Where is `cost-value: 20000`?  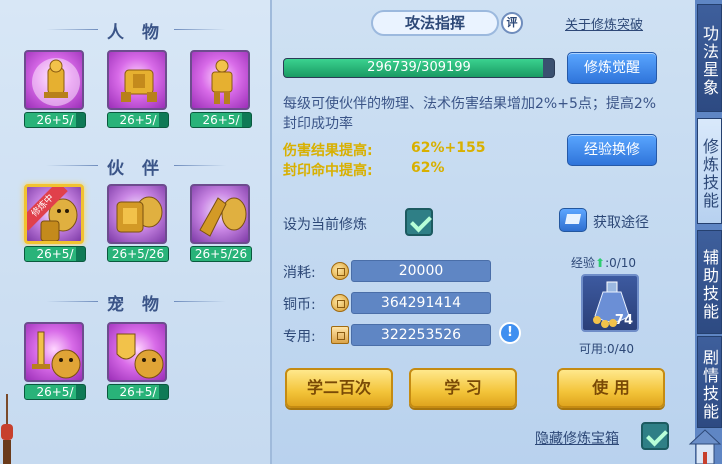
cost-value: 20000 is located at coordinates (421, 271).